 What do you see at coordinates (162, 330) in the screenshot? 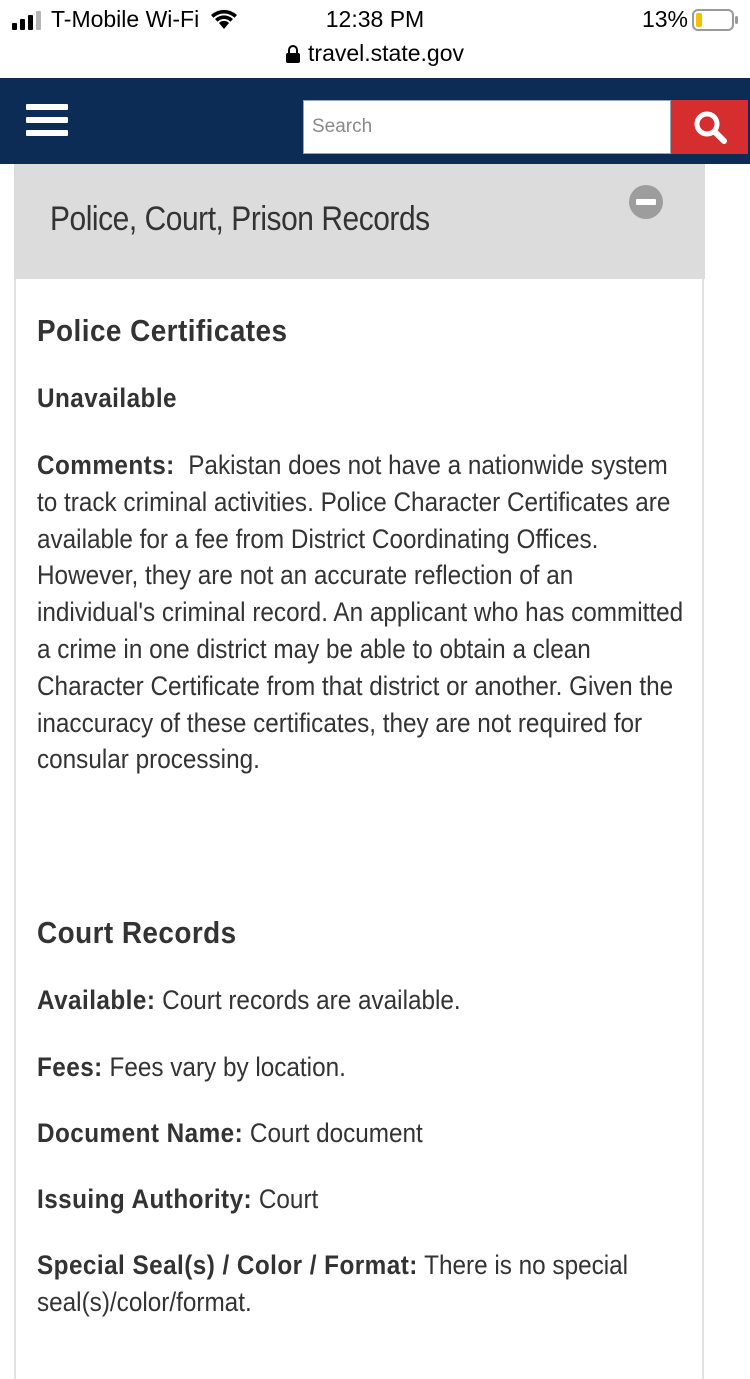
I see `police-certificates-heading: Police Certificates` at bounding box center [162, 330].